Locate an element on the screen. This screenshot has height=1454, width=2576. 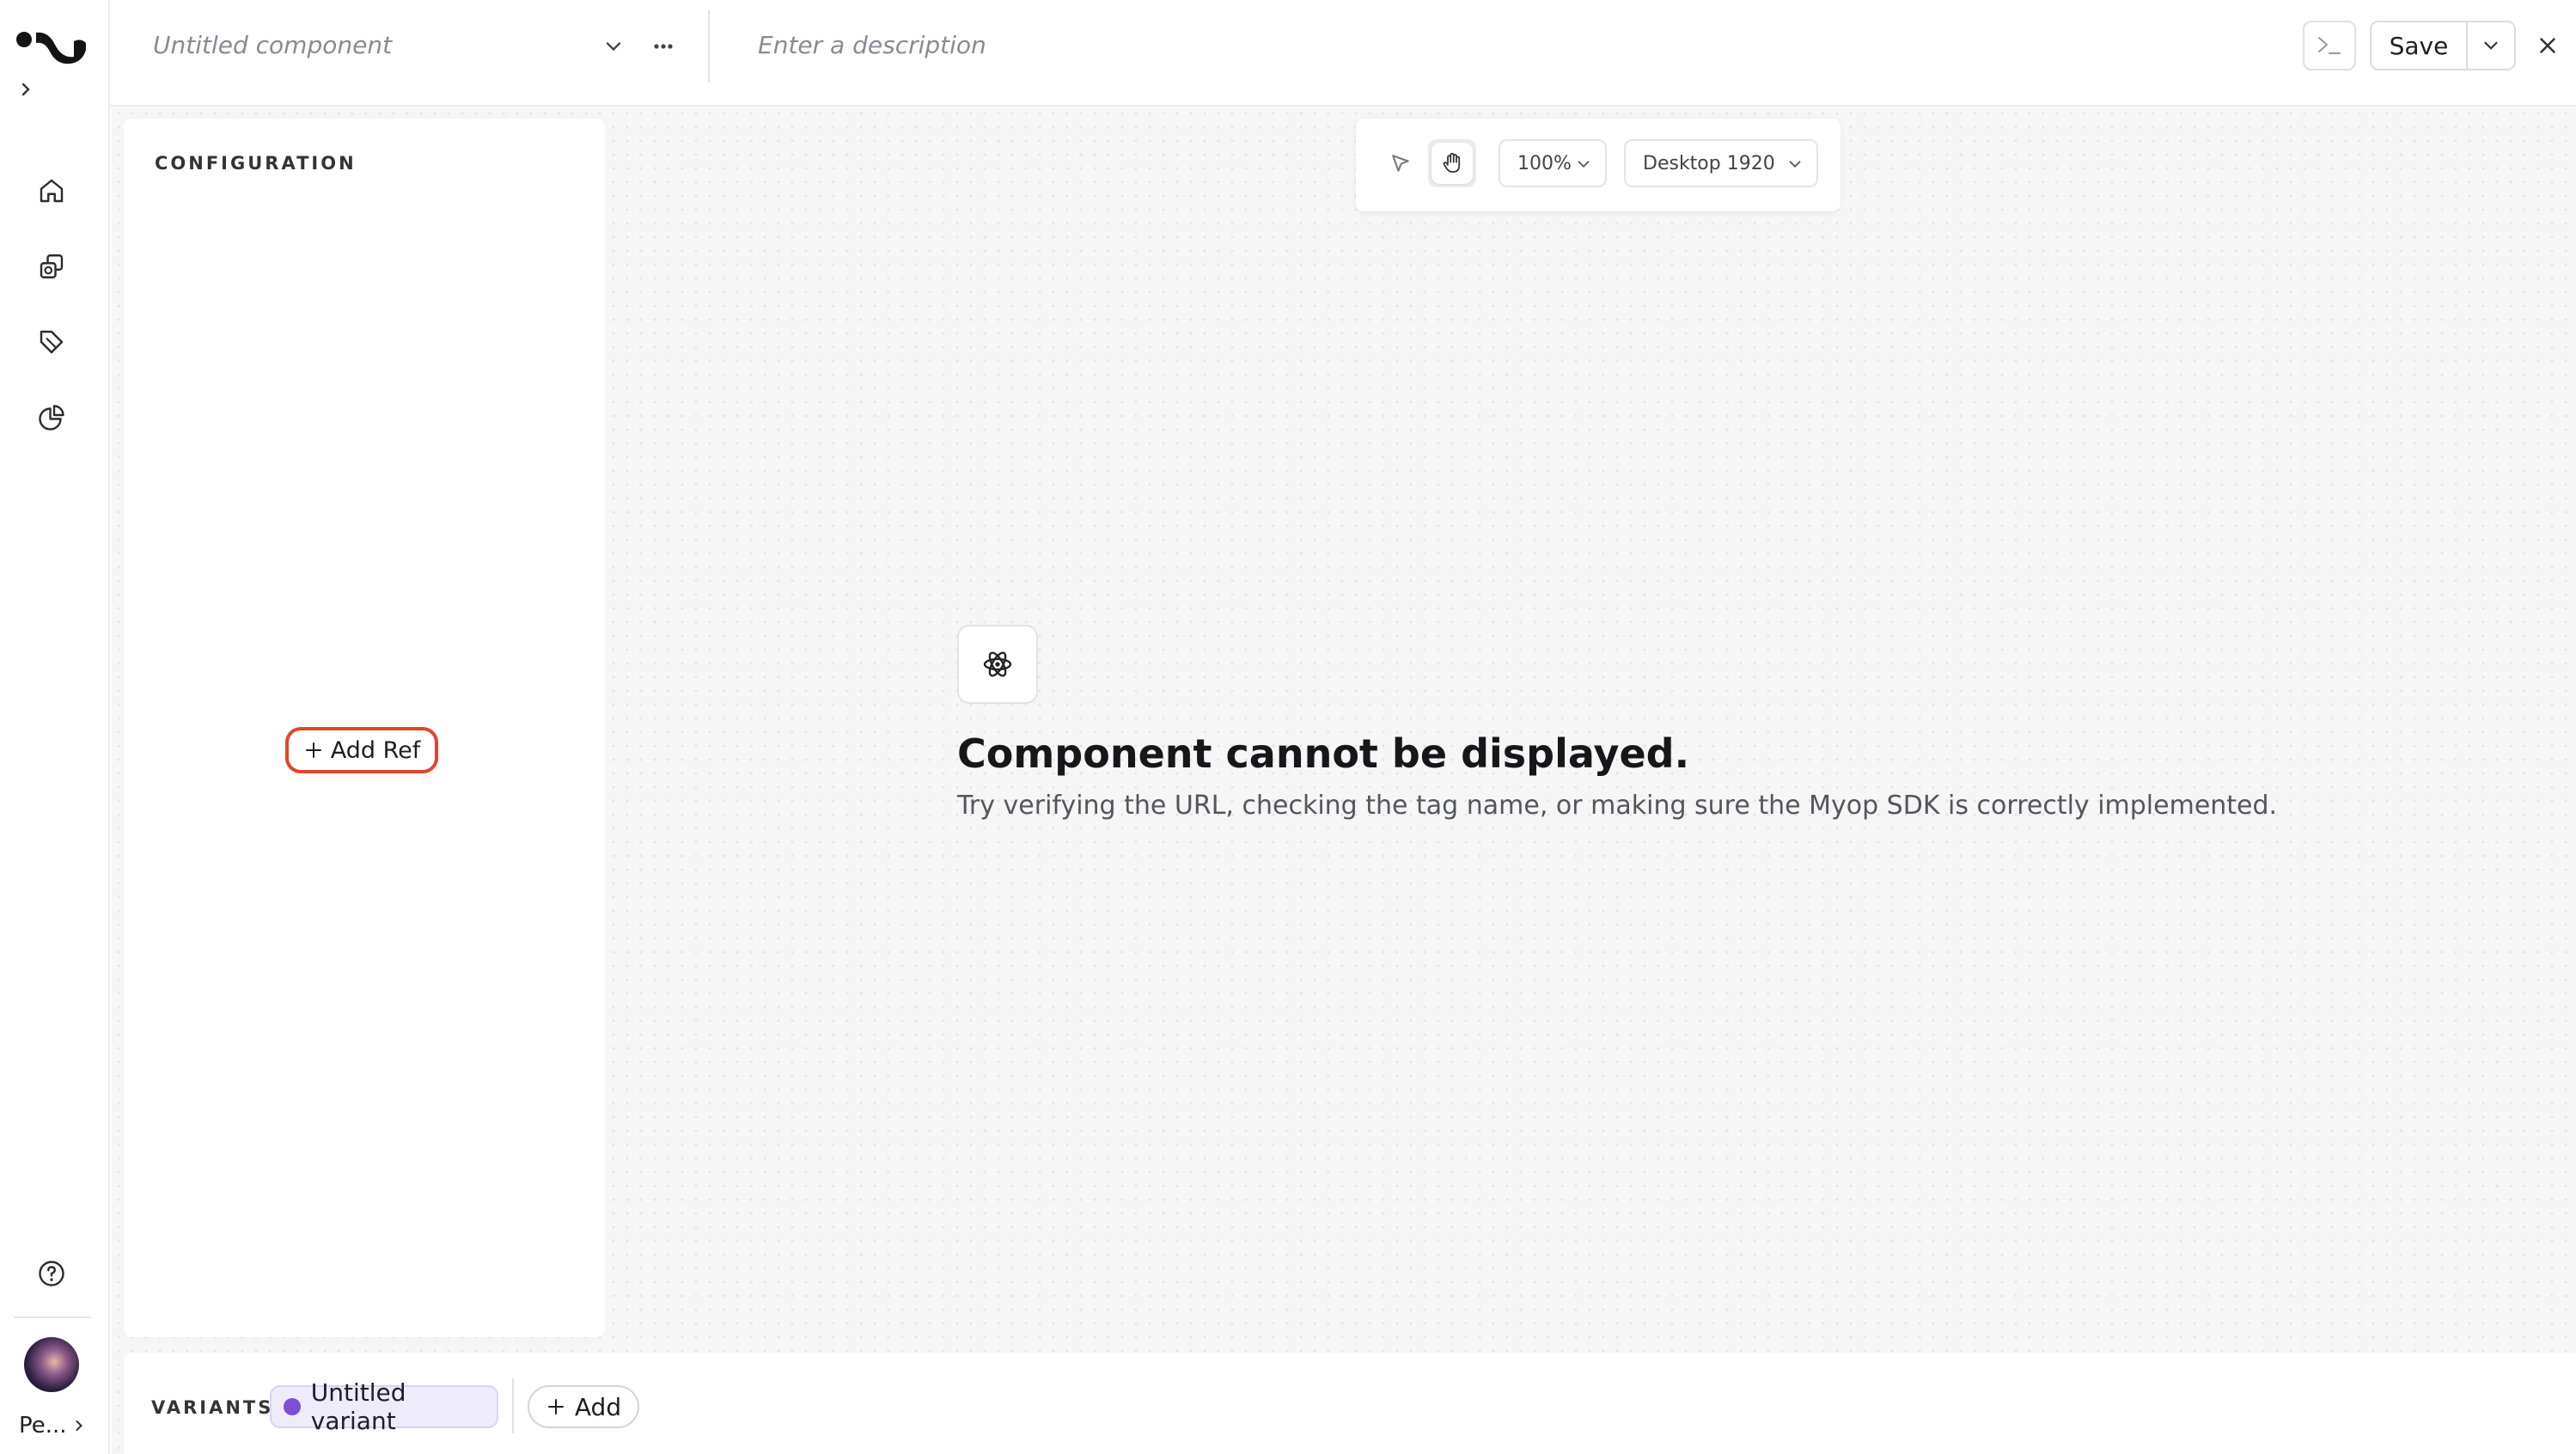
save-options-button is located at coordinates (2491, 46).